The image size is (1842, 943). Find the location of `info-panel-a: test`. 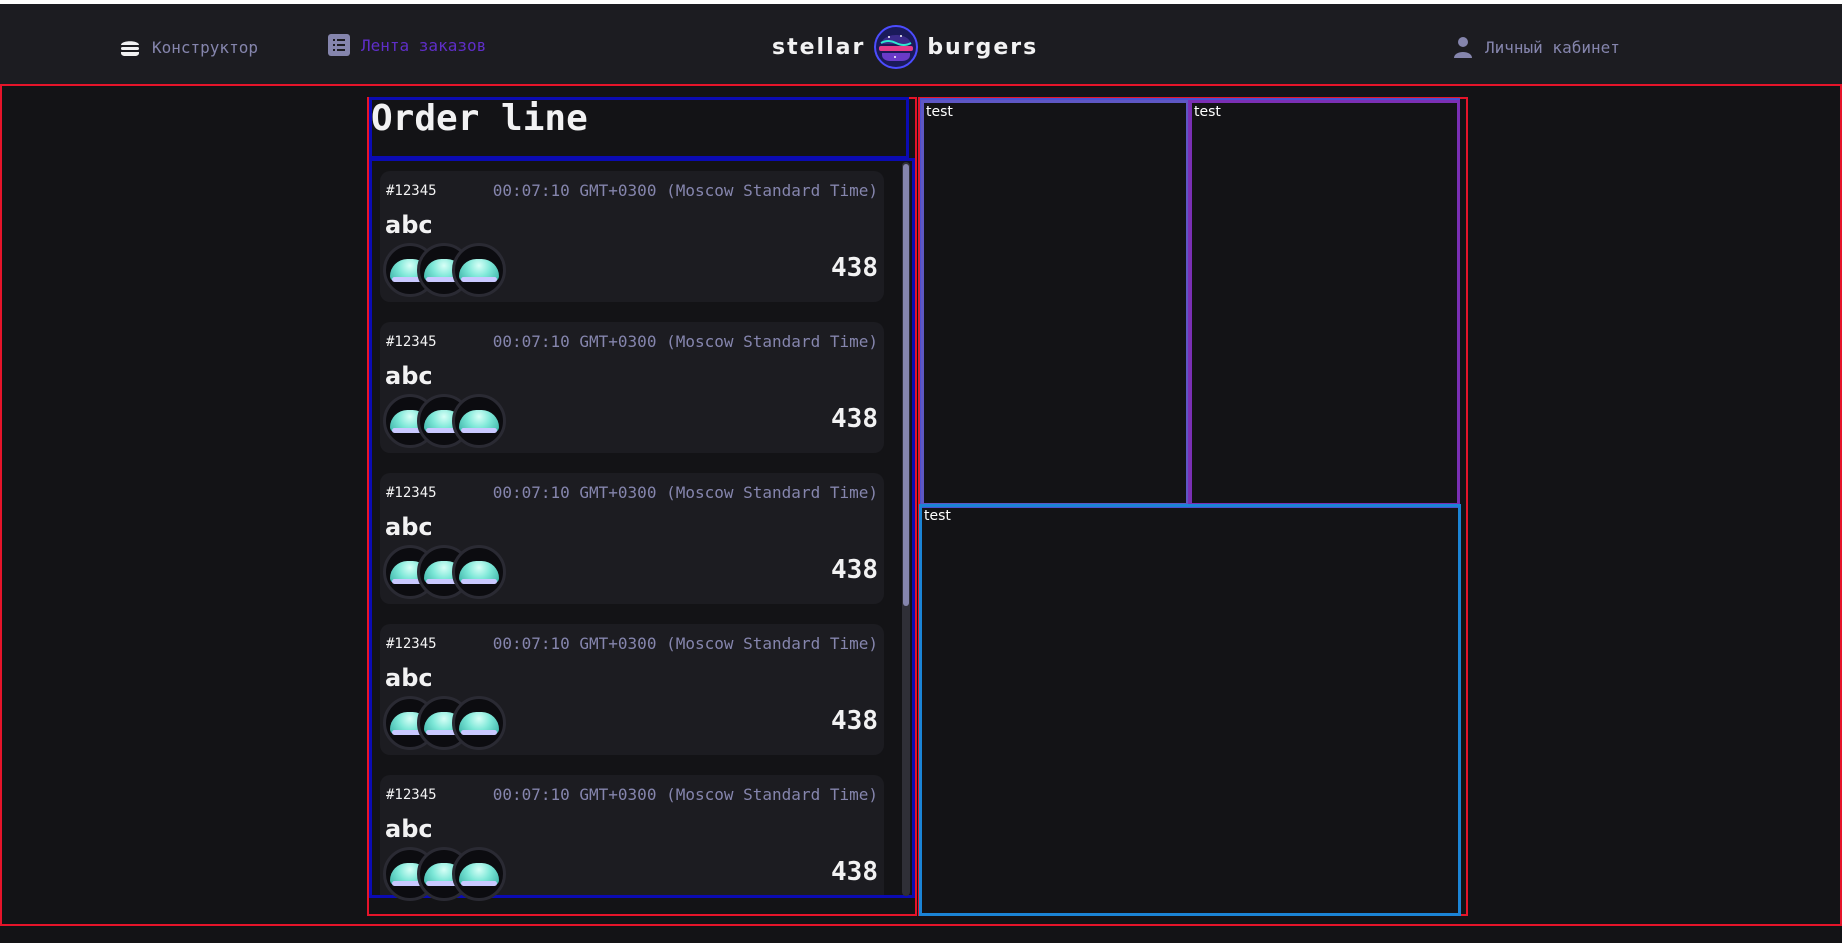

info-panel-a: test is located at coordinates (1055, 303).